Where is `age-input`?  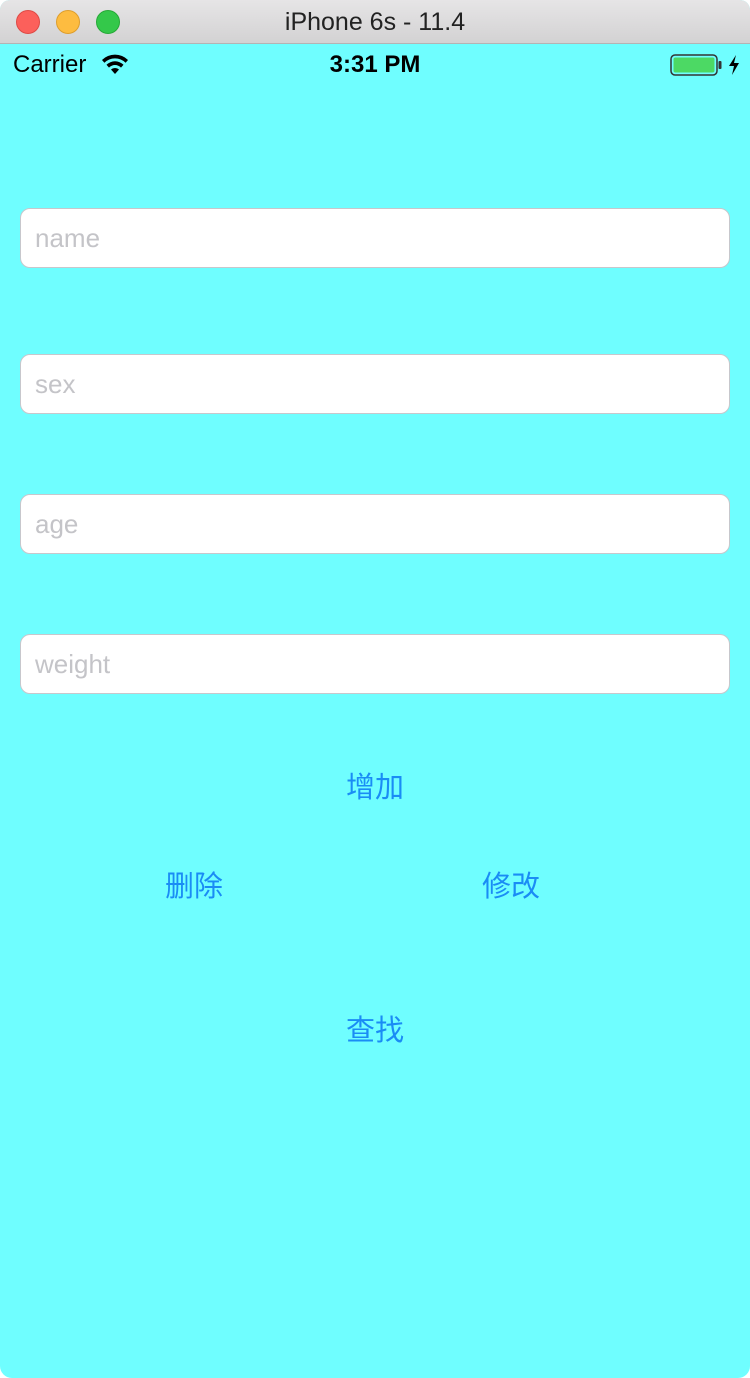
age-input is located at coordinates (375, 524).